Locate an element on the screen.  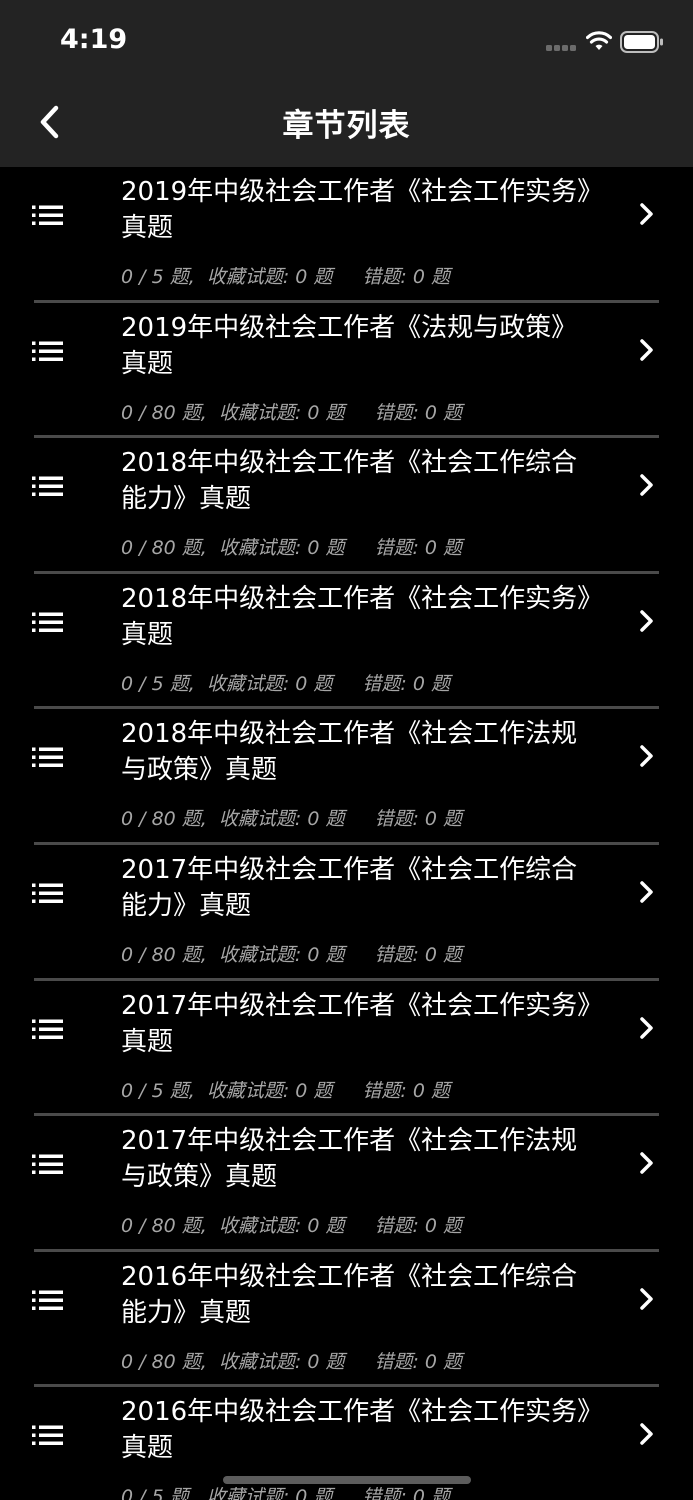
chapter-title: 2017年中级社会工作者《社会工作综合能力》真题 is located at coordinates (349, 887).